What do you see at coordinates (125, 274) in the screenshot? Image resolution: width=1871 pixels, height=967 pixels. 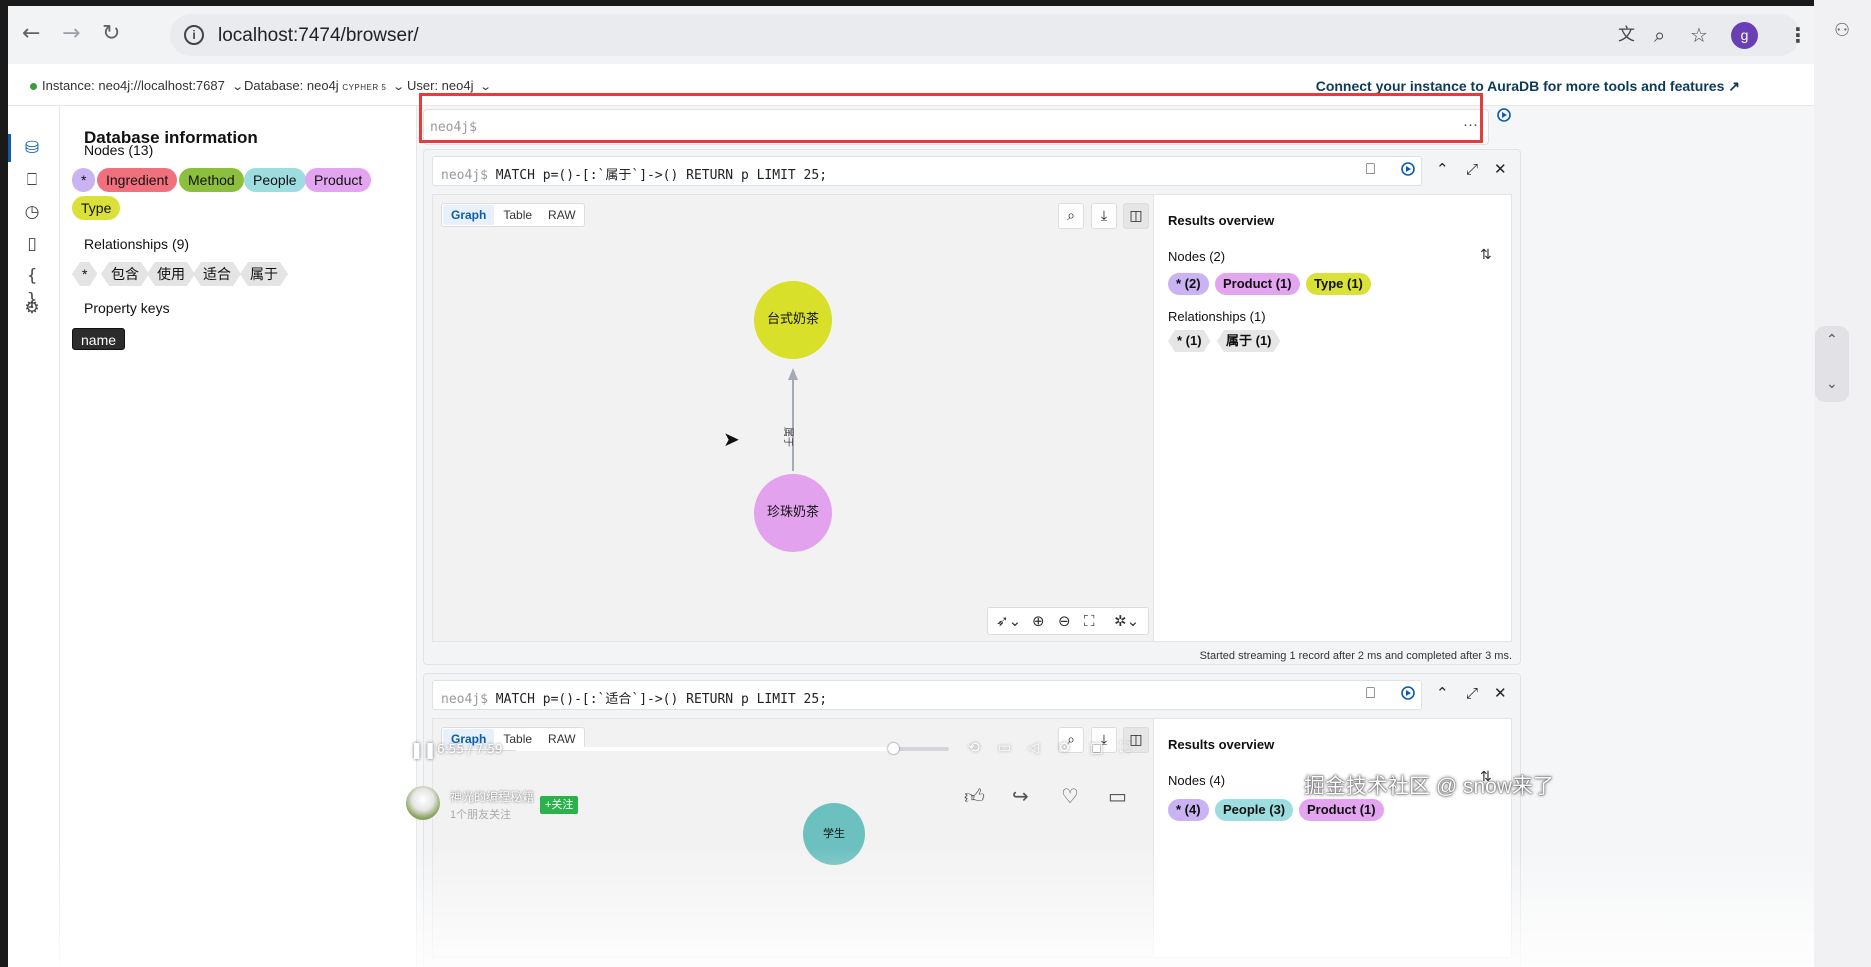 I see `relationship-type-pill: 包含` at bounding box center [125, 274].